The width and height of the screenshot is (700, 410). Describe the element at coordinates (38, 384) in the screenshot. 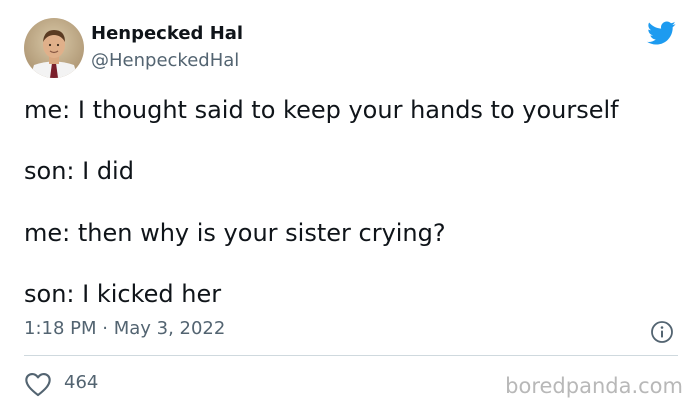

I see `like-heart-icon` at that location.